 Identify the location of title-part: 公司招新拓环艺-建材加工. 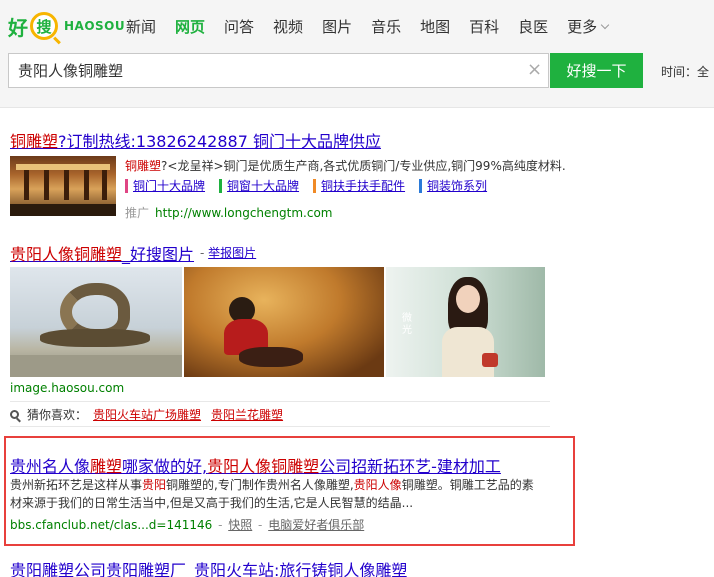
(410, 466).